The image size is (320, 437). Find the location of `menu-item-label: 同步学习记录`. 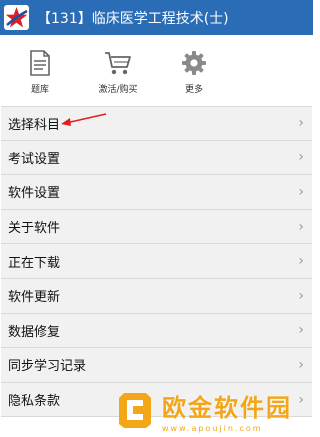

menu-item-label: 同步学习记录 is located at coordinates (47, 367).